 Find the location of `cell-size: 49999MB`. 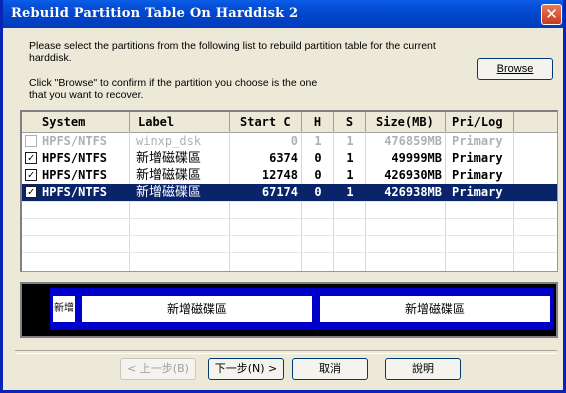

cell-size: 49999MB is located at coordinates (416, 158).